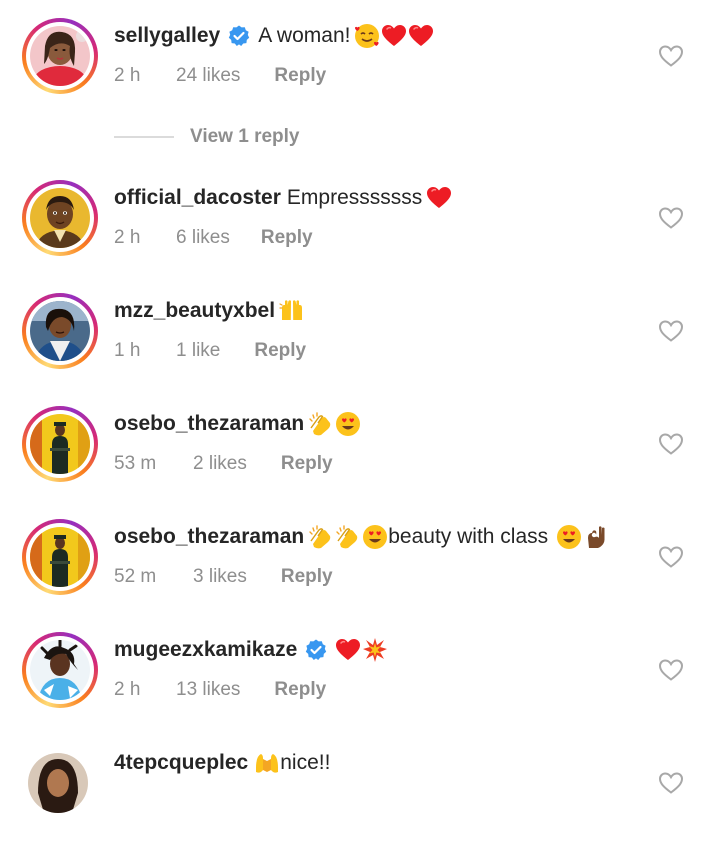 The height and width of the screenshot is (845, 720). Describe the element at coordinates (181, 763) in the screenshot. I see `comment-username: 4tepcqueplec` at that location.